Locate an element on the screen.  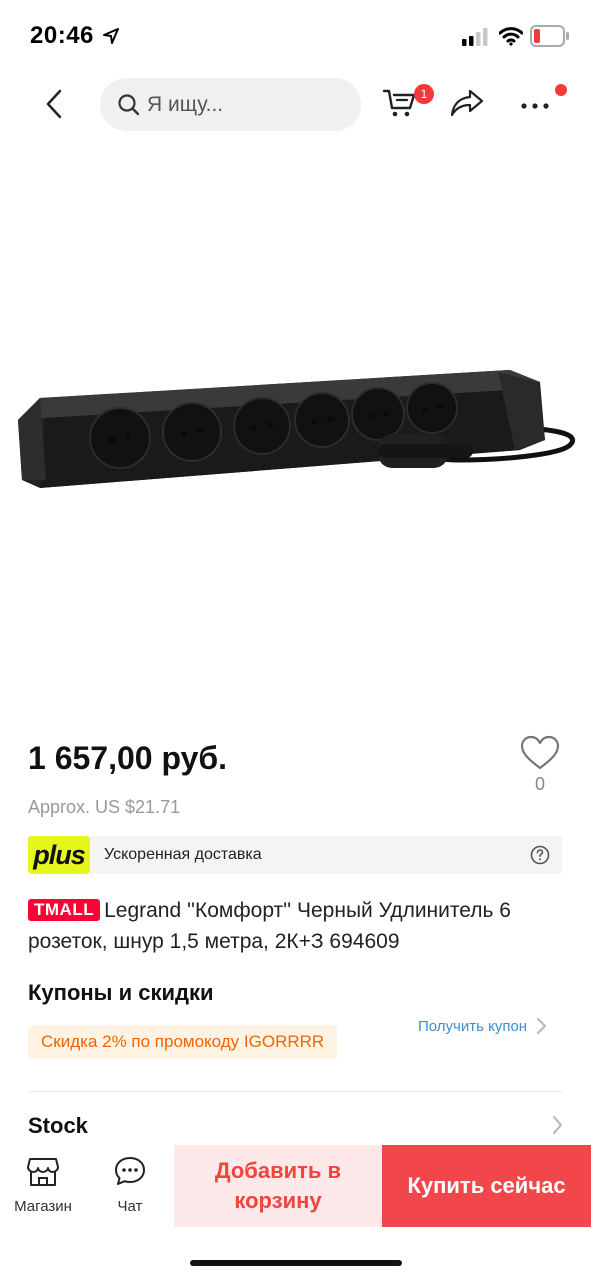
get-coupon-label: Получить купон is located at coordinates (473, 1026).